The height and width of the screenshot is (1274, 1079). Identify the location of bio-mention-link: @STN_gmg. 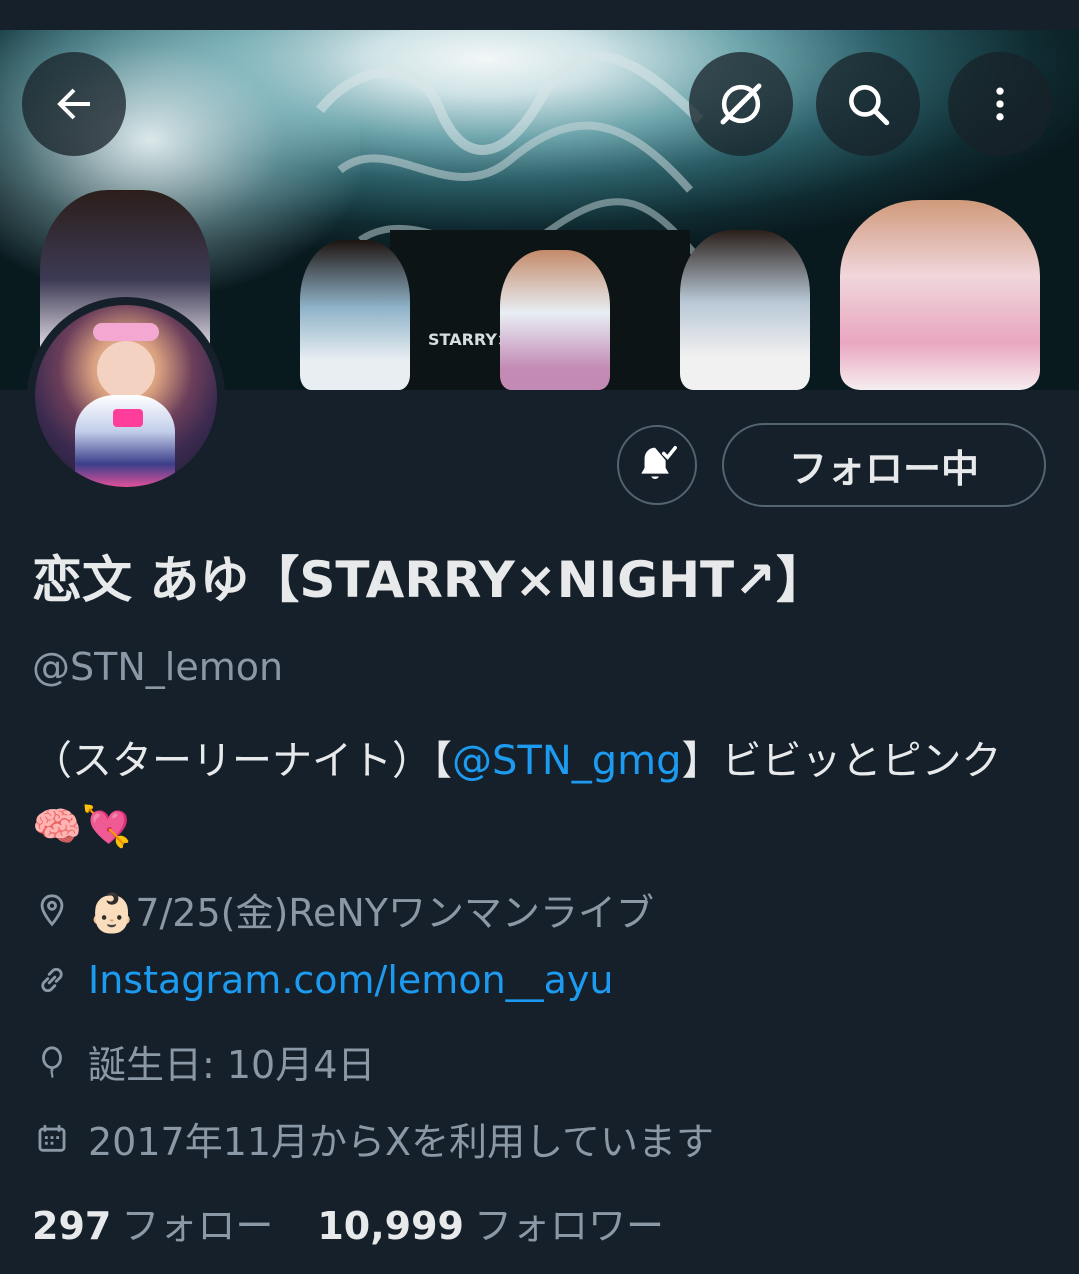
(567, 761).